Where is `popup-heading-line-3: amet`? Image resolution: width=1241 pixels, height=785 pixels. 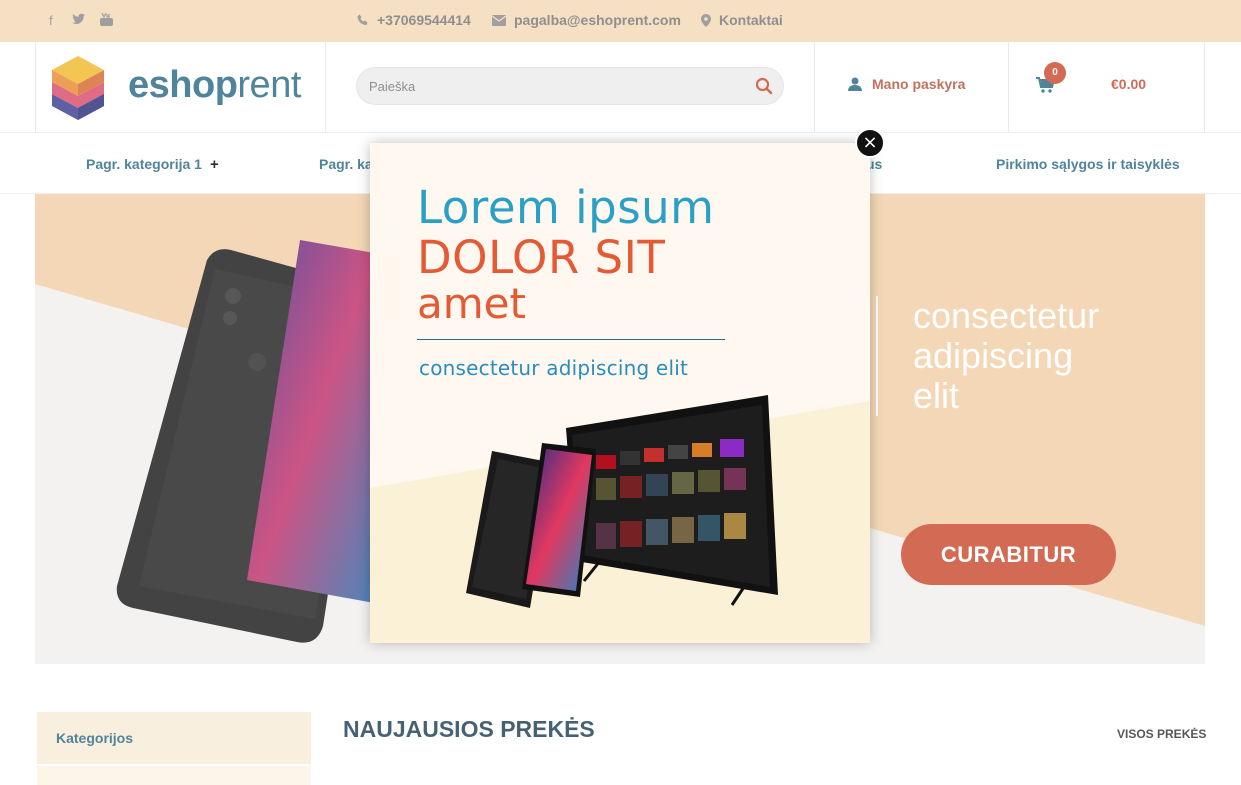
popup-heading-line-3: amet is located at coordinates (471, 303).